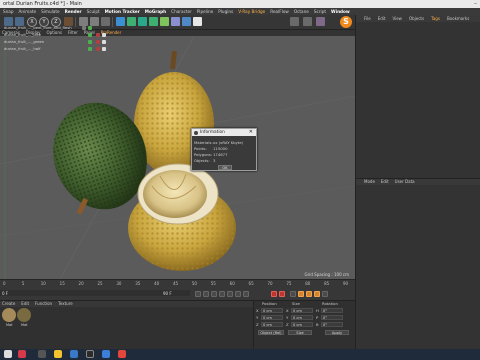 The height and width of the screenshot is (360, 480). I want to click on object-row: durian_fruit_..._tree, so click(62, 35).